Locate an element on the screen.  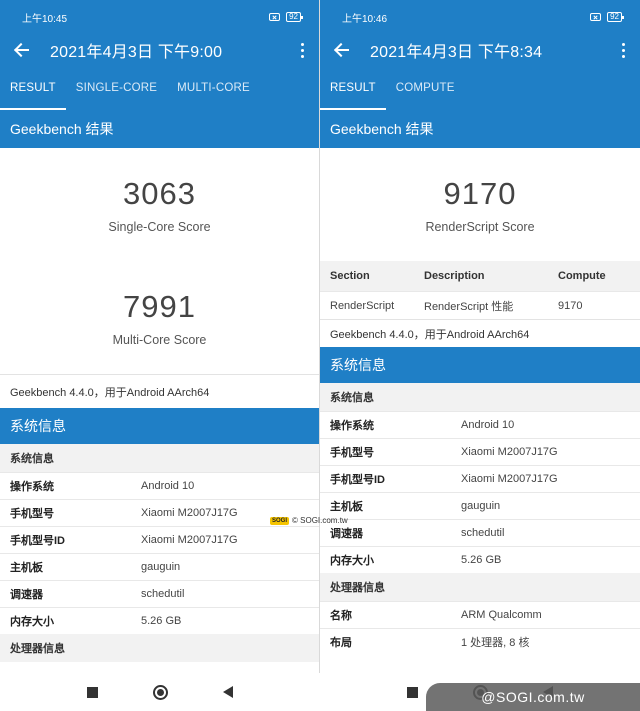
app-bar: 2021年4月3日 下午8:34 is located at coordinates (480, 50).